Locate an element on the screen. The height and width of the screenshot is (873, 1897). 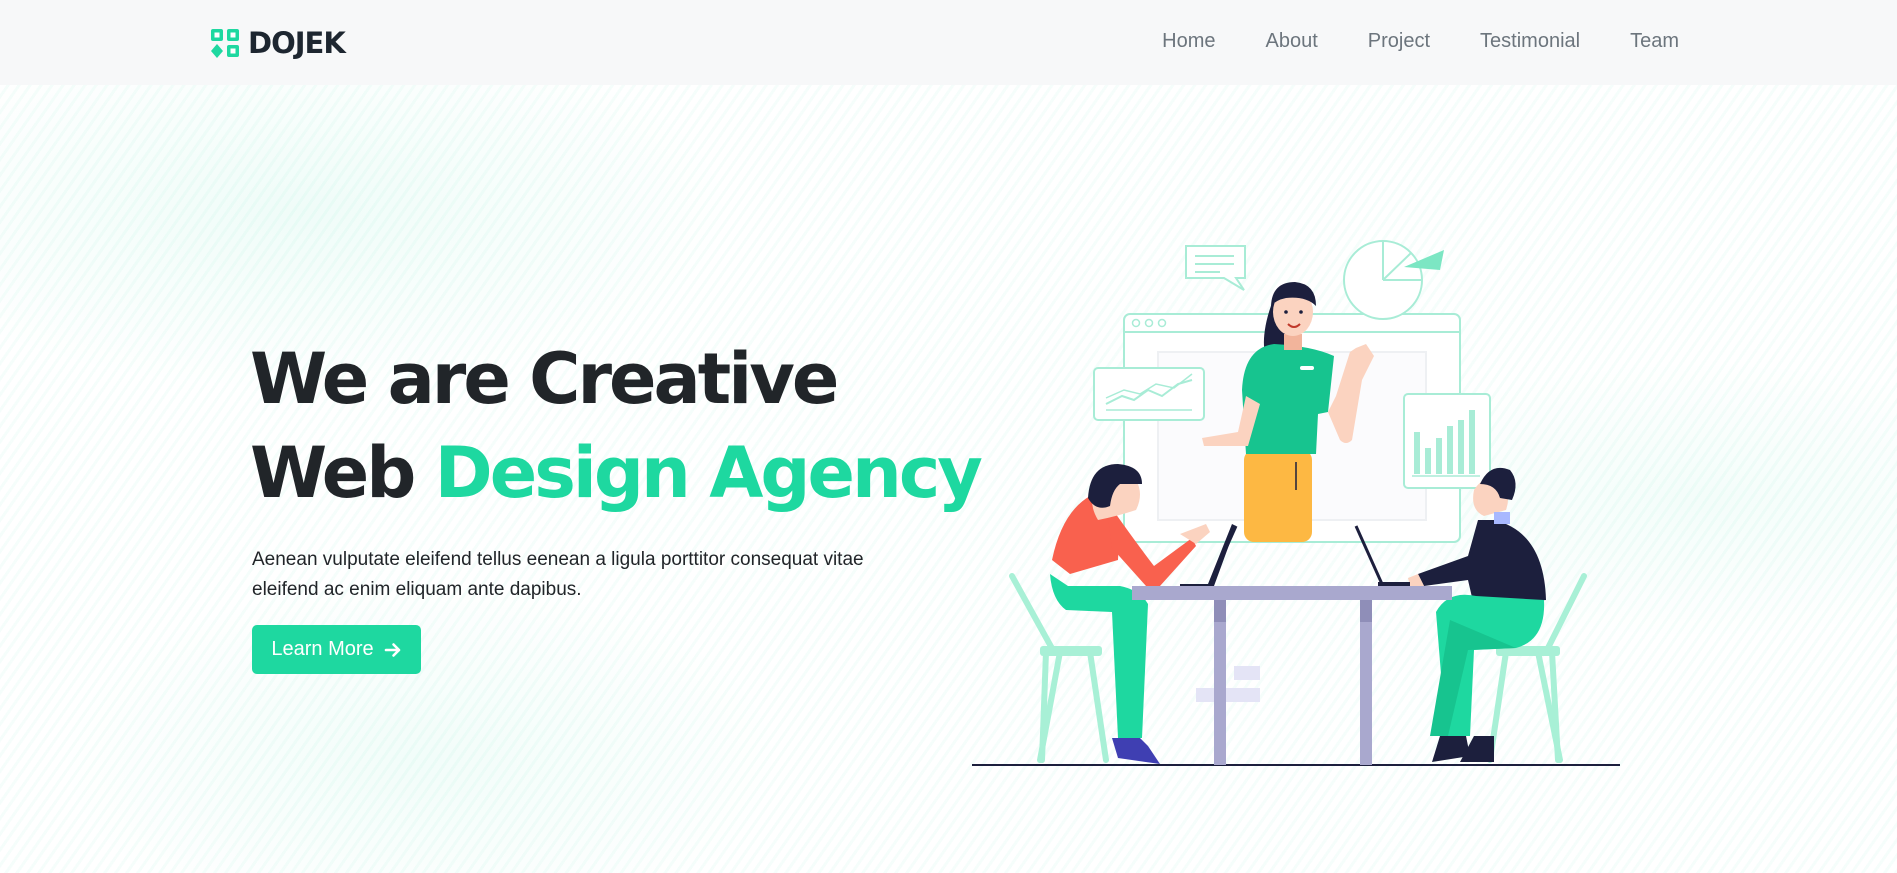
hero-title: We are Creative Web Design Agency is located at coordinates (616, 426).